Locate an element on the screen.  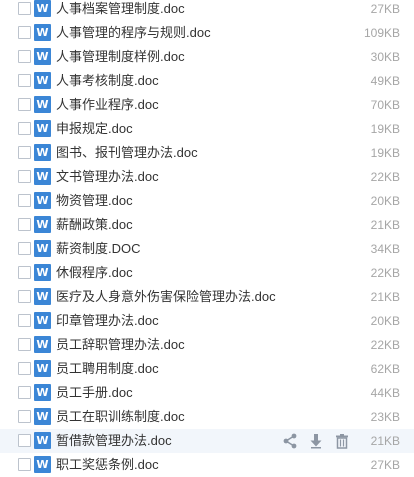
file-name: 人事管理的程序与规则.doc is located at coordinates (133, 33).